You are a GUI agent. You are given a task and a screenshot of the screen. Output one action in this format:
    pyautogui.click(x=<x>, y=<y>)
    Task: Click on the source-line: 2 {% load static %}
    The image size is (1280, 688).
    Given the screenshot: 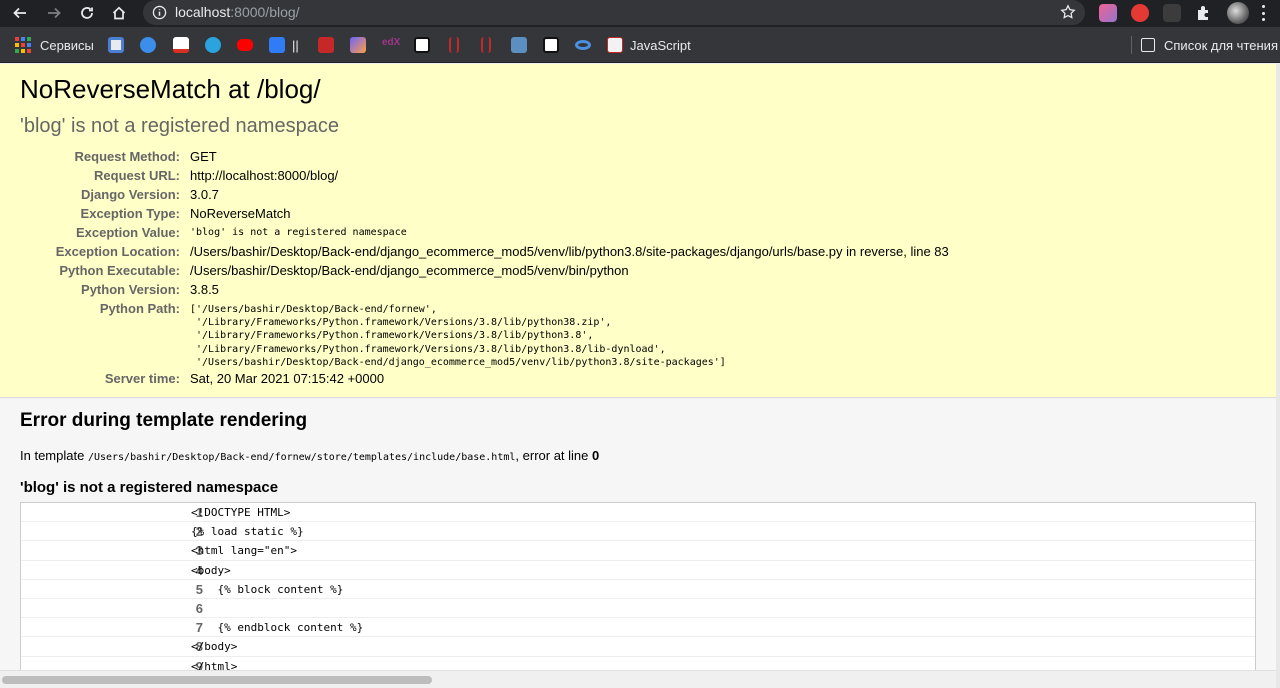 What is the action you would take?
    pyautogui.click(x=638, y=532)
    